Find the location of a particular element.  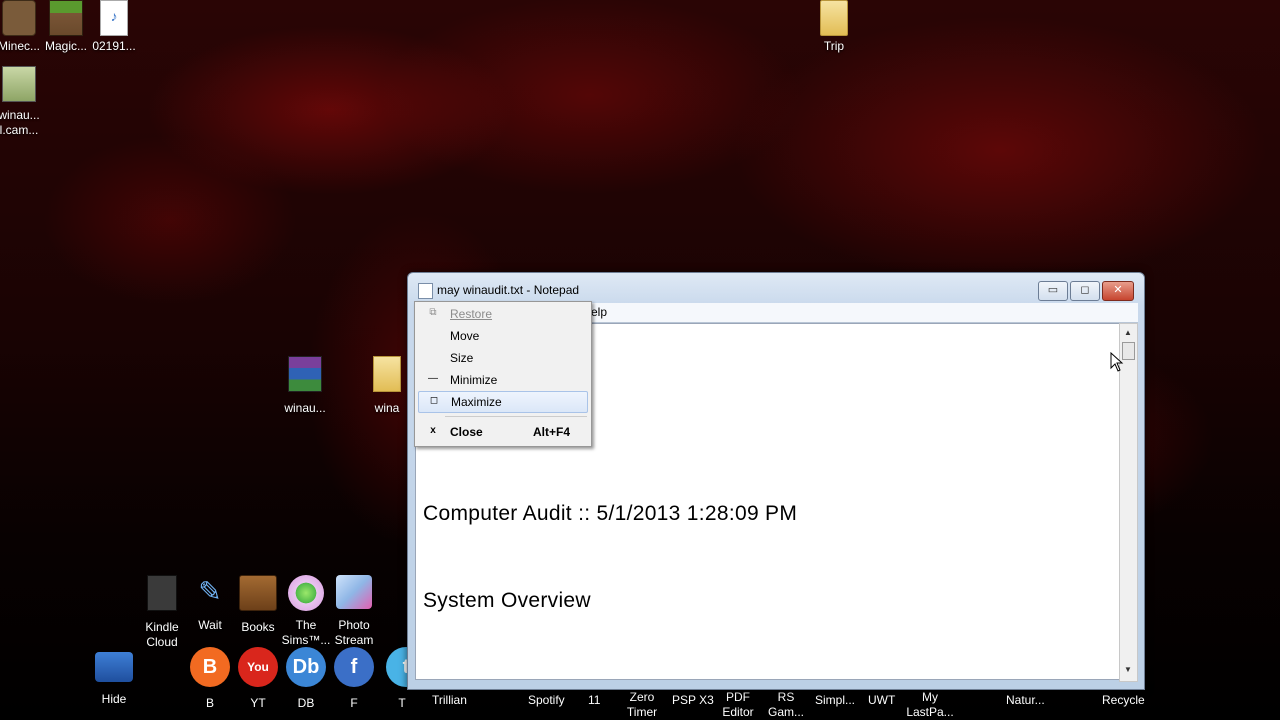

menu-item-label: Close is located at coordinates (466, 432).